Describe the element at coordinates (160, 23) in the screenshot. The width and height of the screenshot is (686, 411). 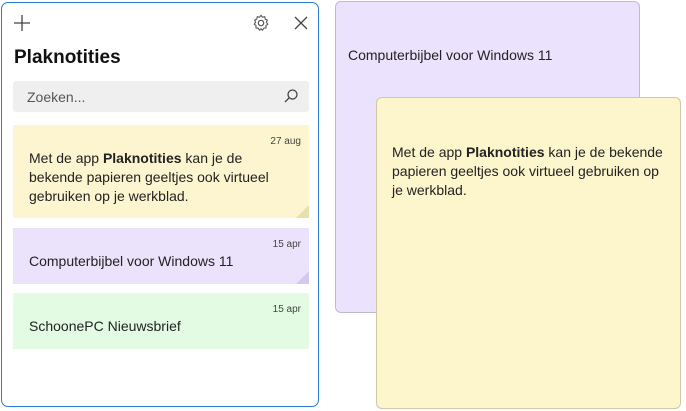
I see `panel-toolbar` at that location.